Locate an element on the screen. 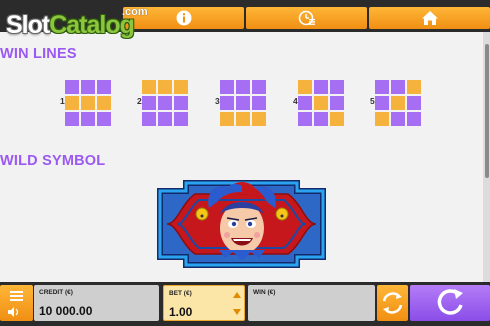  win-label: WIN (€) is located at coordinates (264, 292).